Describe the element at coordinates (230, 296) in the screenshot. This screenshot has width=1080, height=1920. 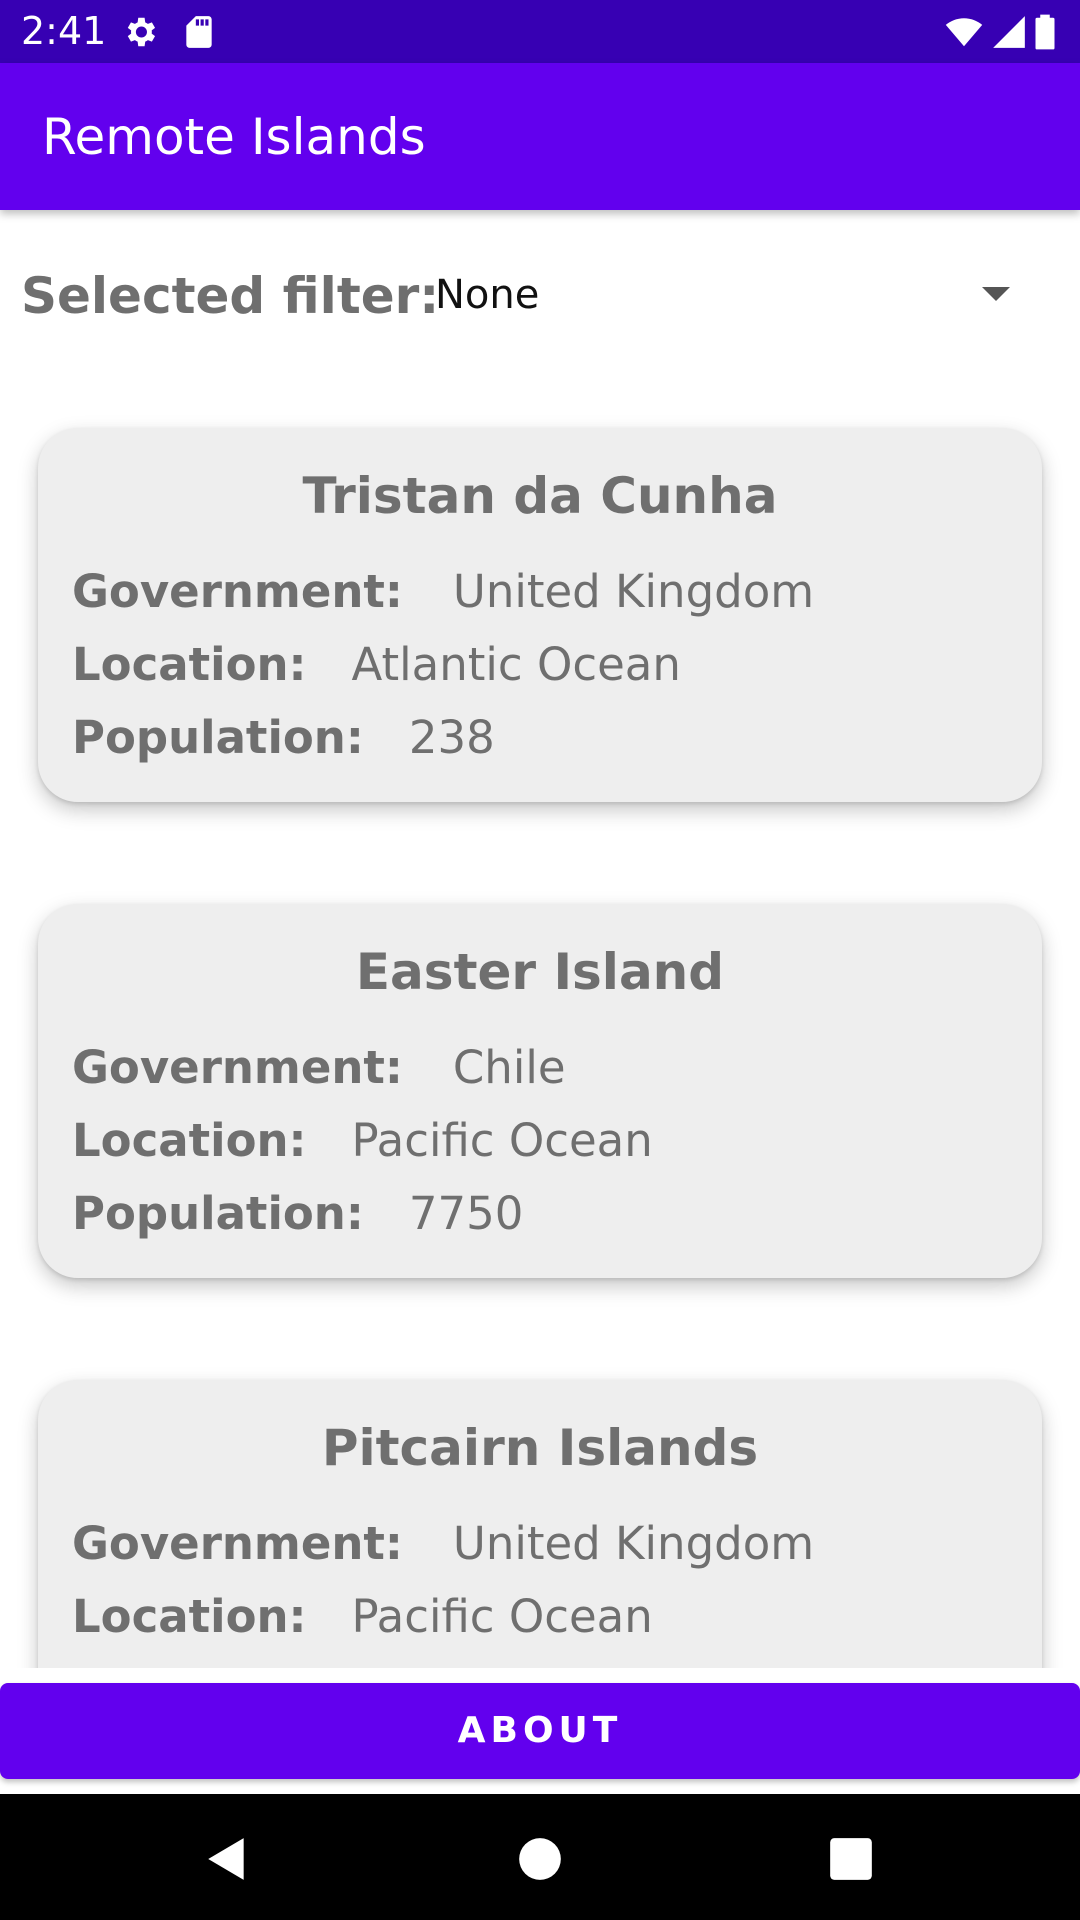
I see `filter-label: Selected filter:` at that location.